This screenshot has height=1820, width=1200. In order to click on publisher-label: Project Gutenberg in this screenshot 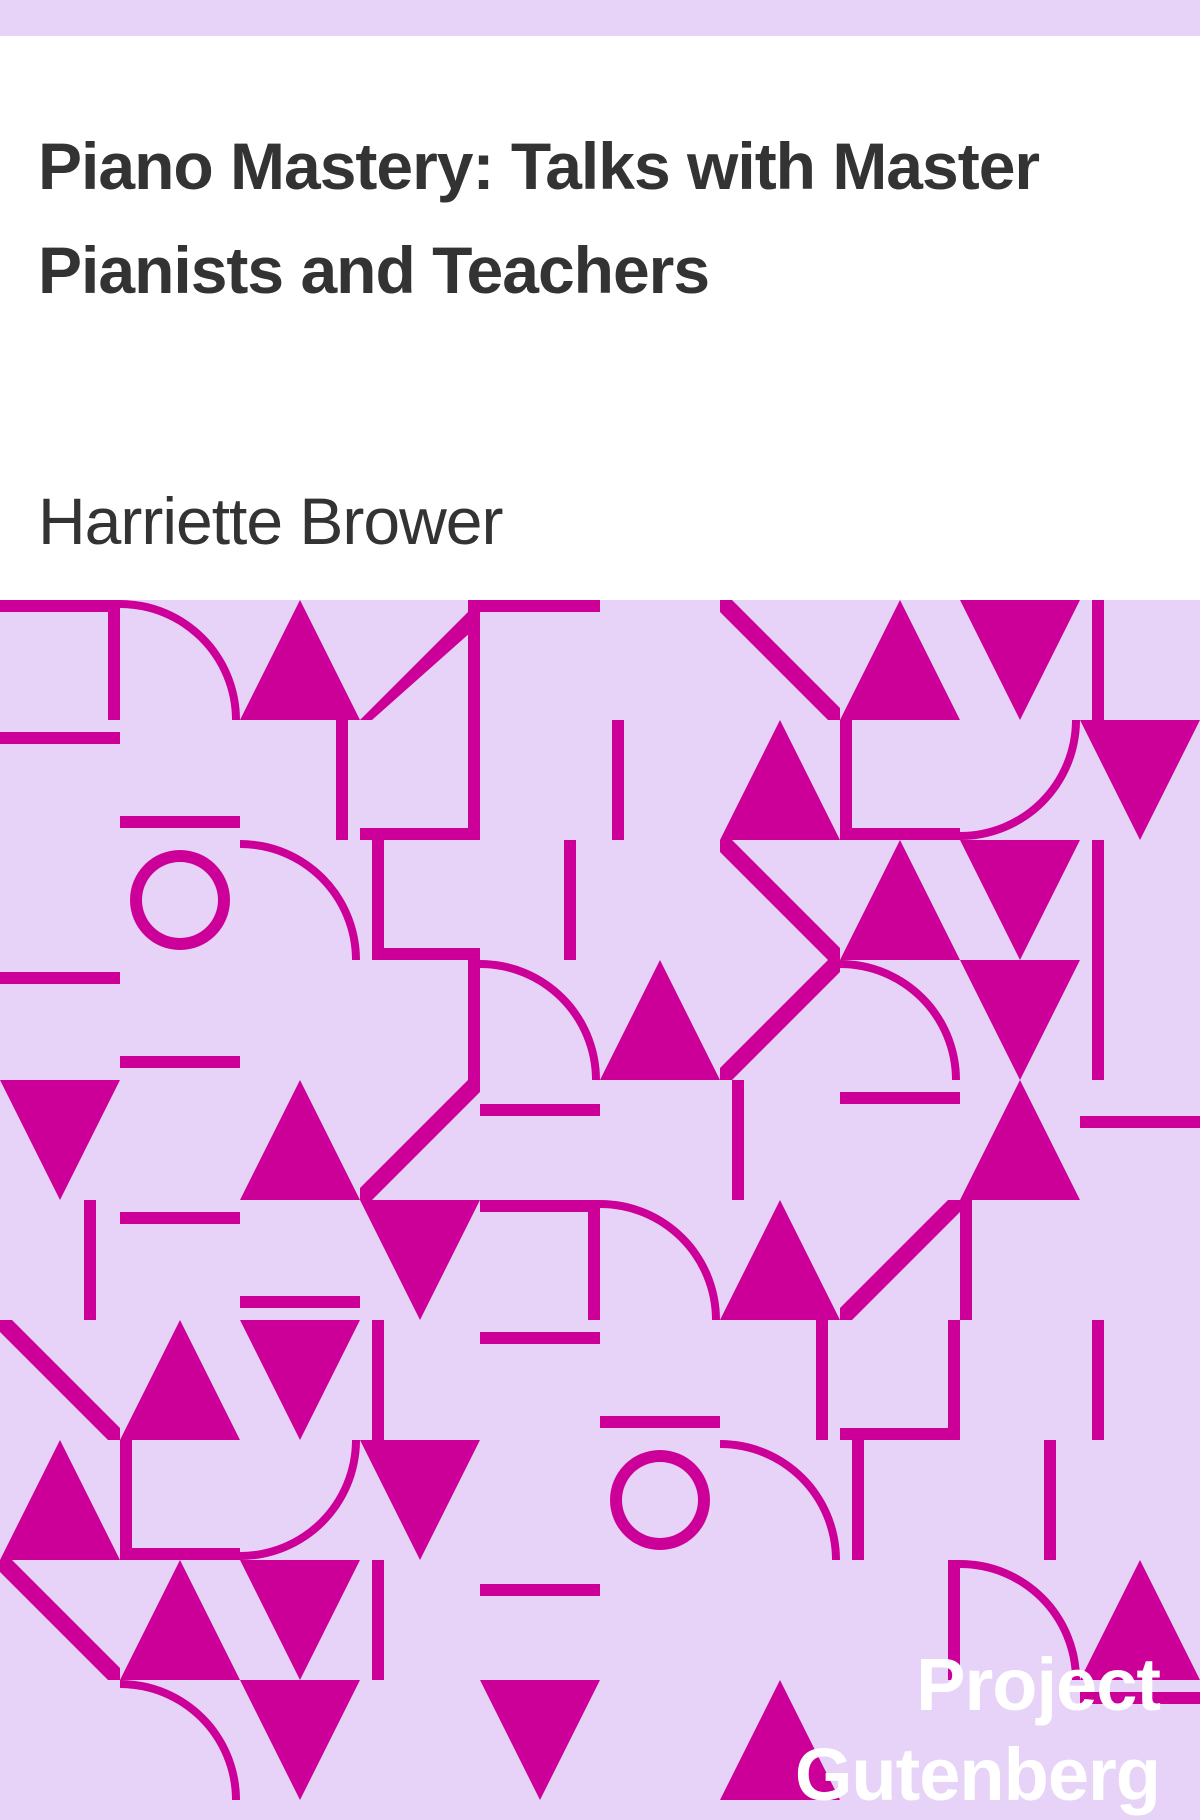, I will do `click(977, 1729)`.